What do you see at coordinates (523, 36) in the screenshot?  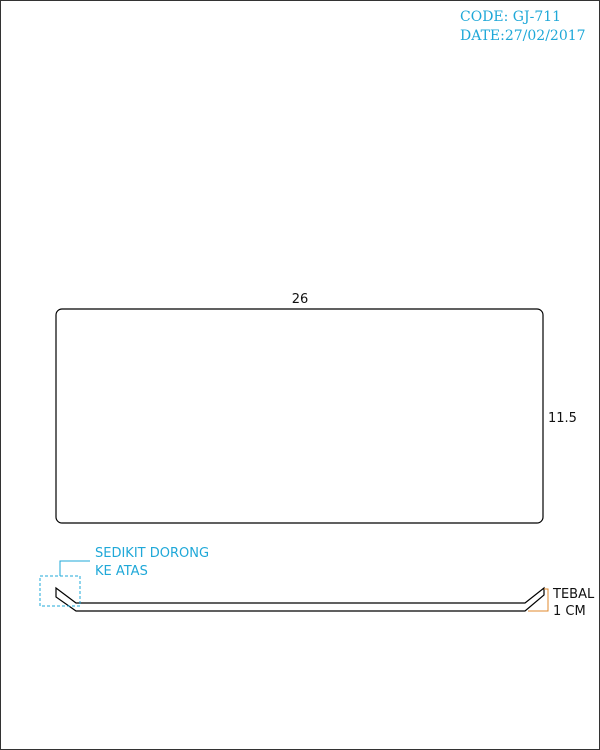 I see `date-label: DATE:27/02/2017` at bounding box center [523, 36].